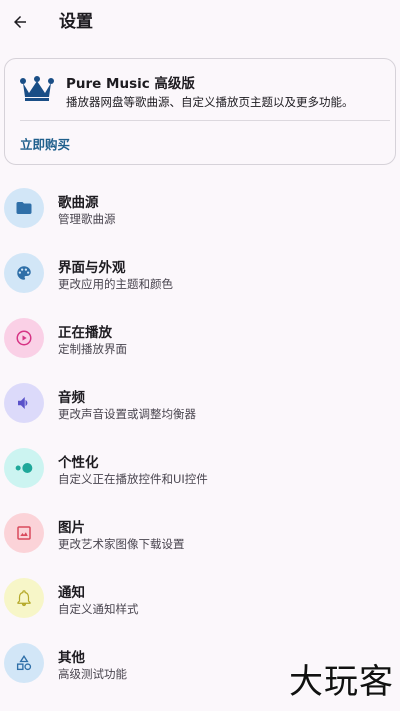 This screenshot has width=400, height=711. Describe the element at coordinates (115, 284) in the screenshot. I see `settings-item-subtitle: 更改应用的主题和颜色` at that location.